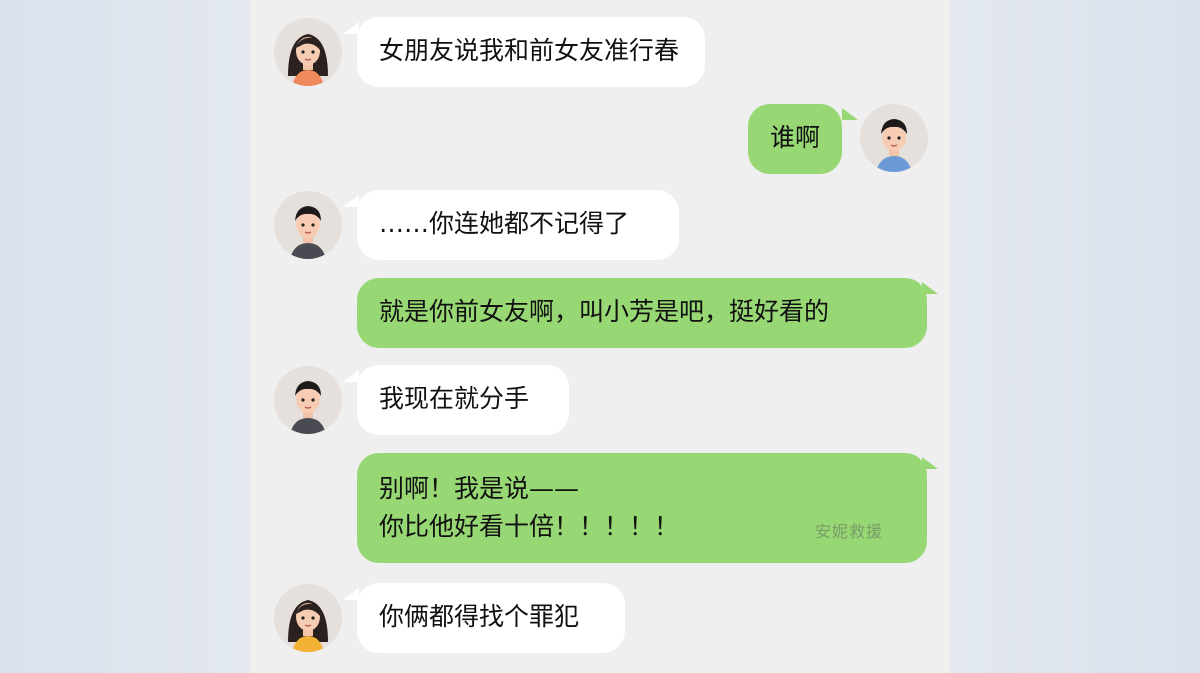 This screenshot has width=1200, height=673. Describe the element at coordinates (454, 398) in the screenshot. I see `message-text: 我现在就分手` at that location.